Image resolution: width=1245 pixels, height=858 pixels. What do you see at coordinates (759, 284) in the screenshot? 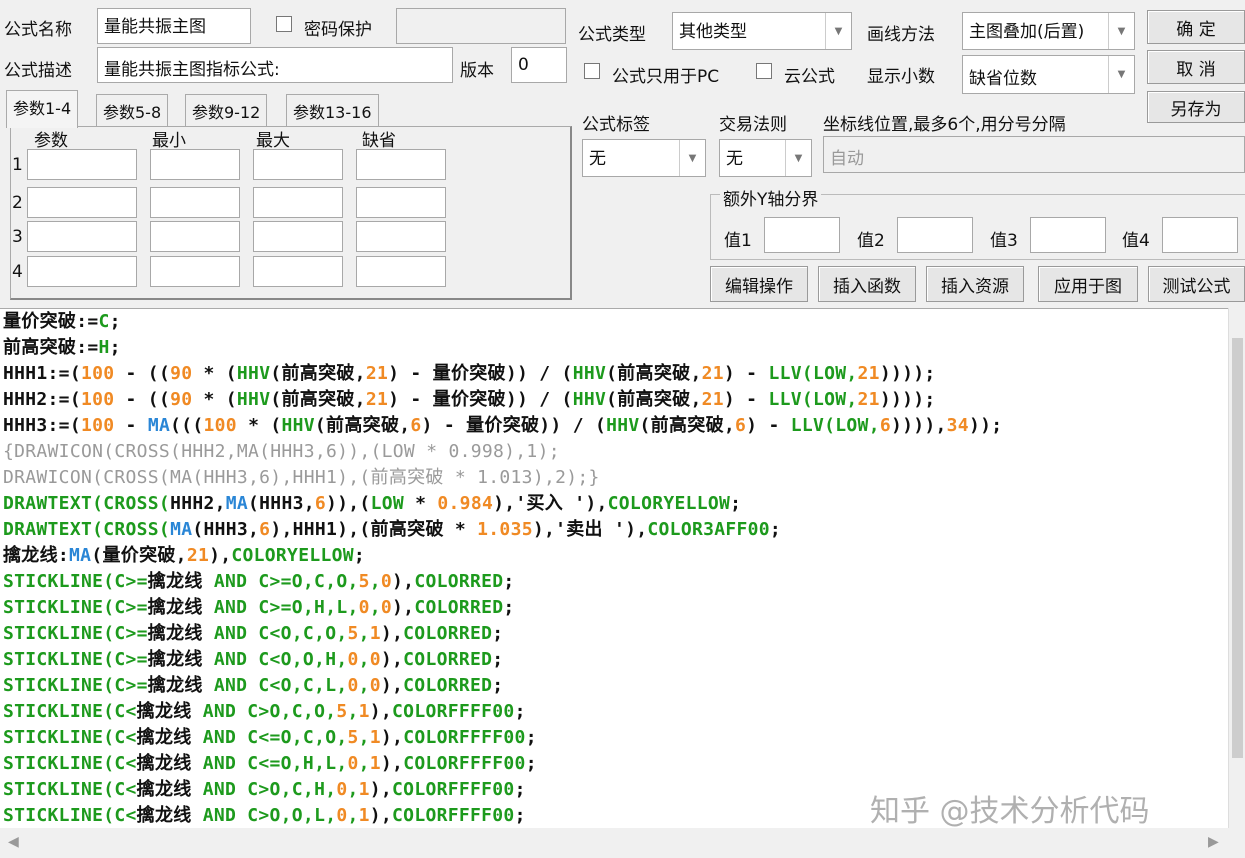
I see `edit-operation-button: 编辑操作` at bounding box center [759, 284].